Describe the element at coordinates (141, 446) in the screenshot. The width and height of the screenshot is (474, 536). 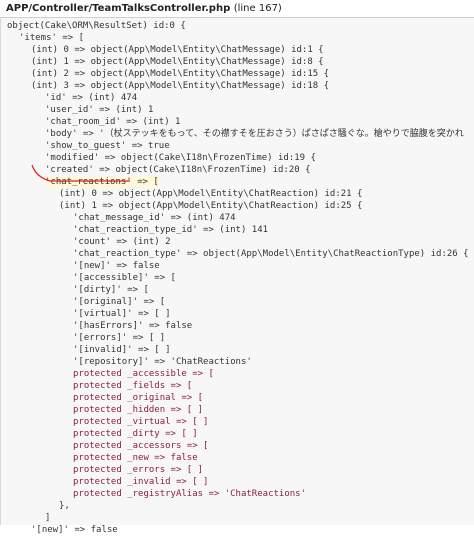
I see `dump-line: protected _accessors => [` at that location.